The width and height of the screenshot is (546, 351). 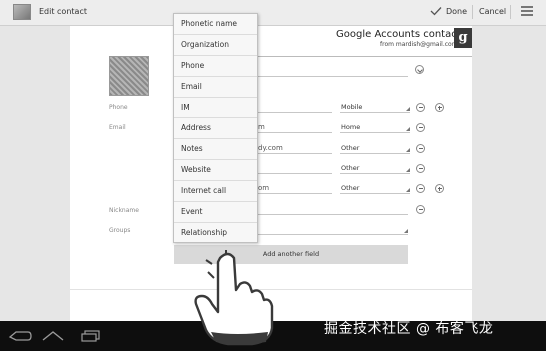 What do you see at coordinates (436, 11) in the screenshot?
I see `checkmark-icon` at bounding box center [436, 11].